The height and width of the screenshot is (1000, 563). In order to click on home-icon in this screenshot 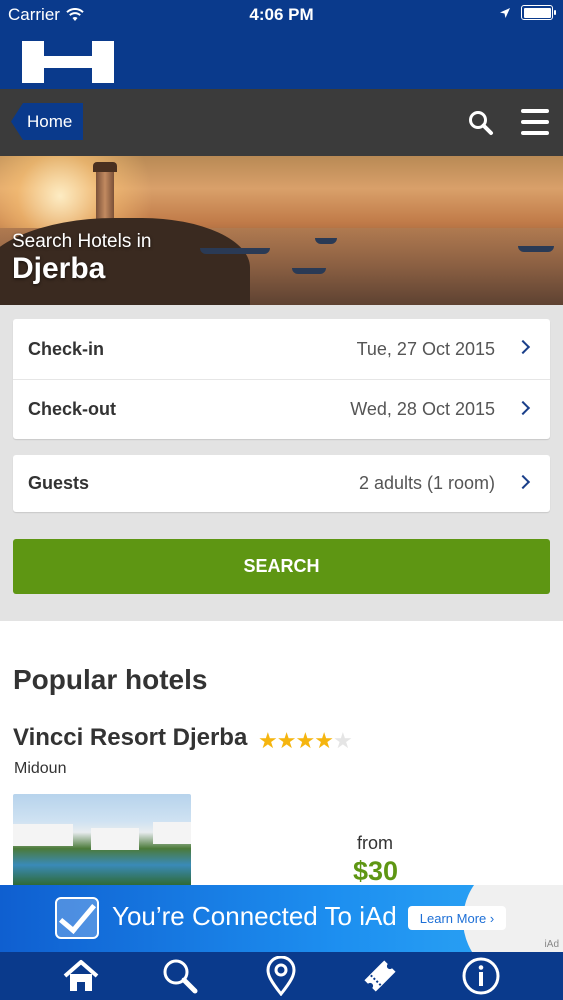, I will do `click(81, 975)`.